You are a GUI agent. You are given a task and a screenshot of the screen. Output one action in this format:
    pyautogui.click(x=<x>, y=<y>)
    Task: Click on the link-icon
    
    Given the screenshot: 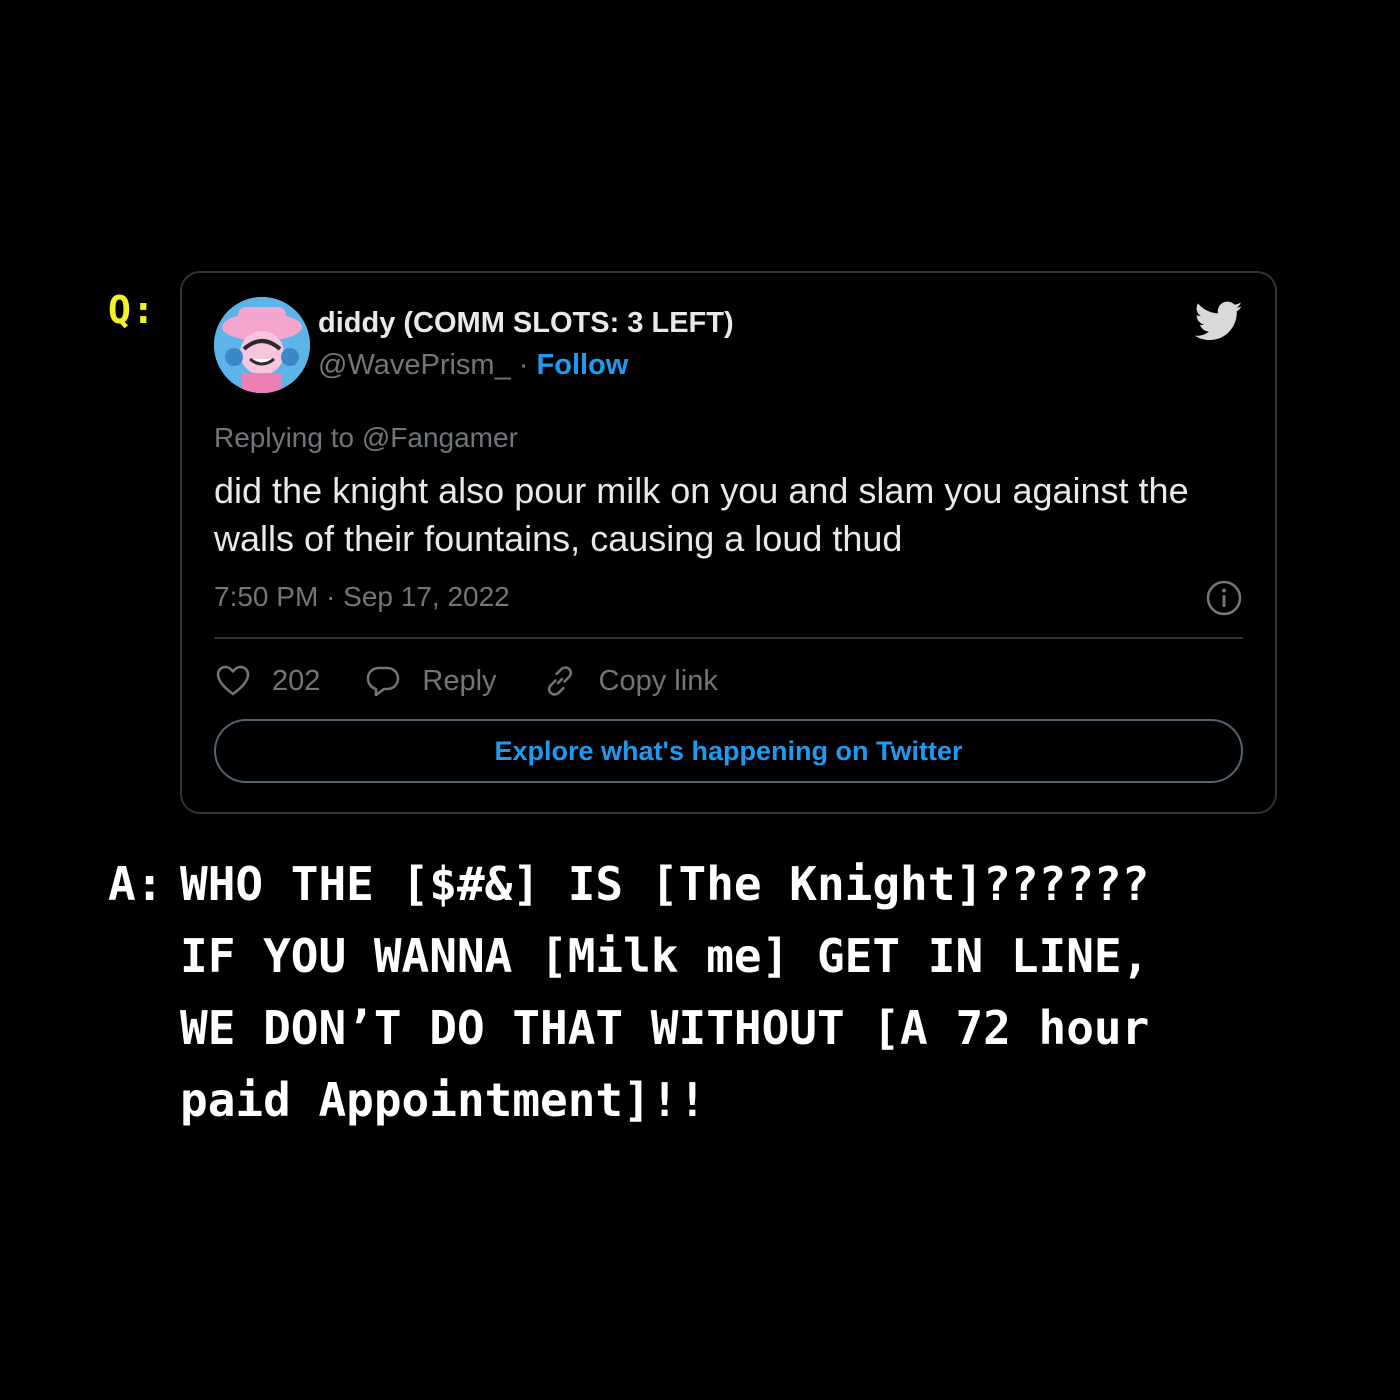 What is the action you would take?
    pyautogui.click(x=559, y=681)
    